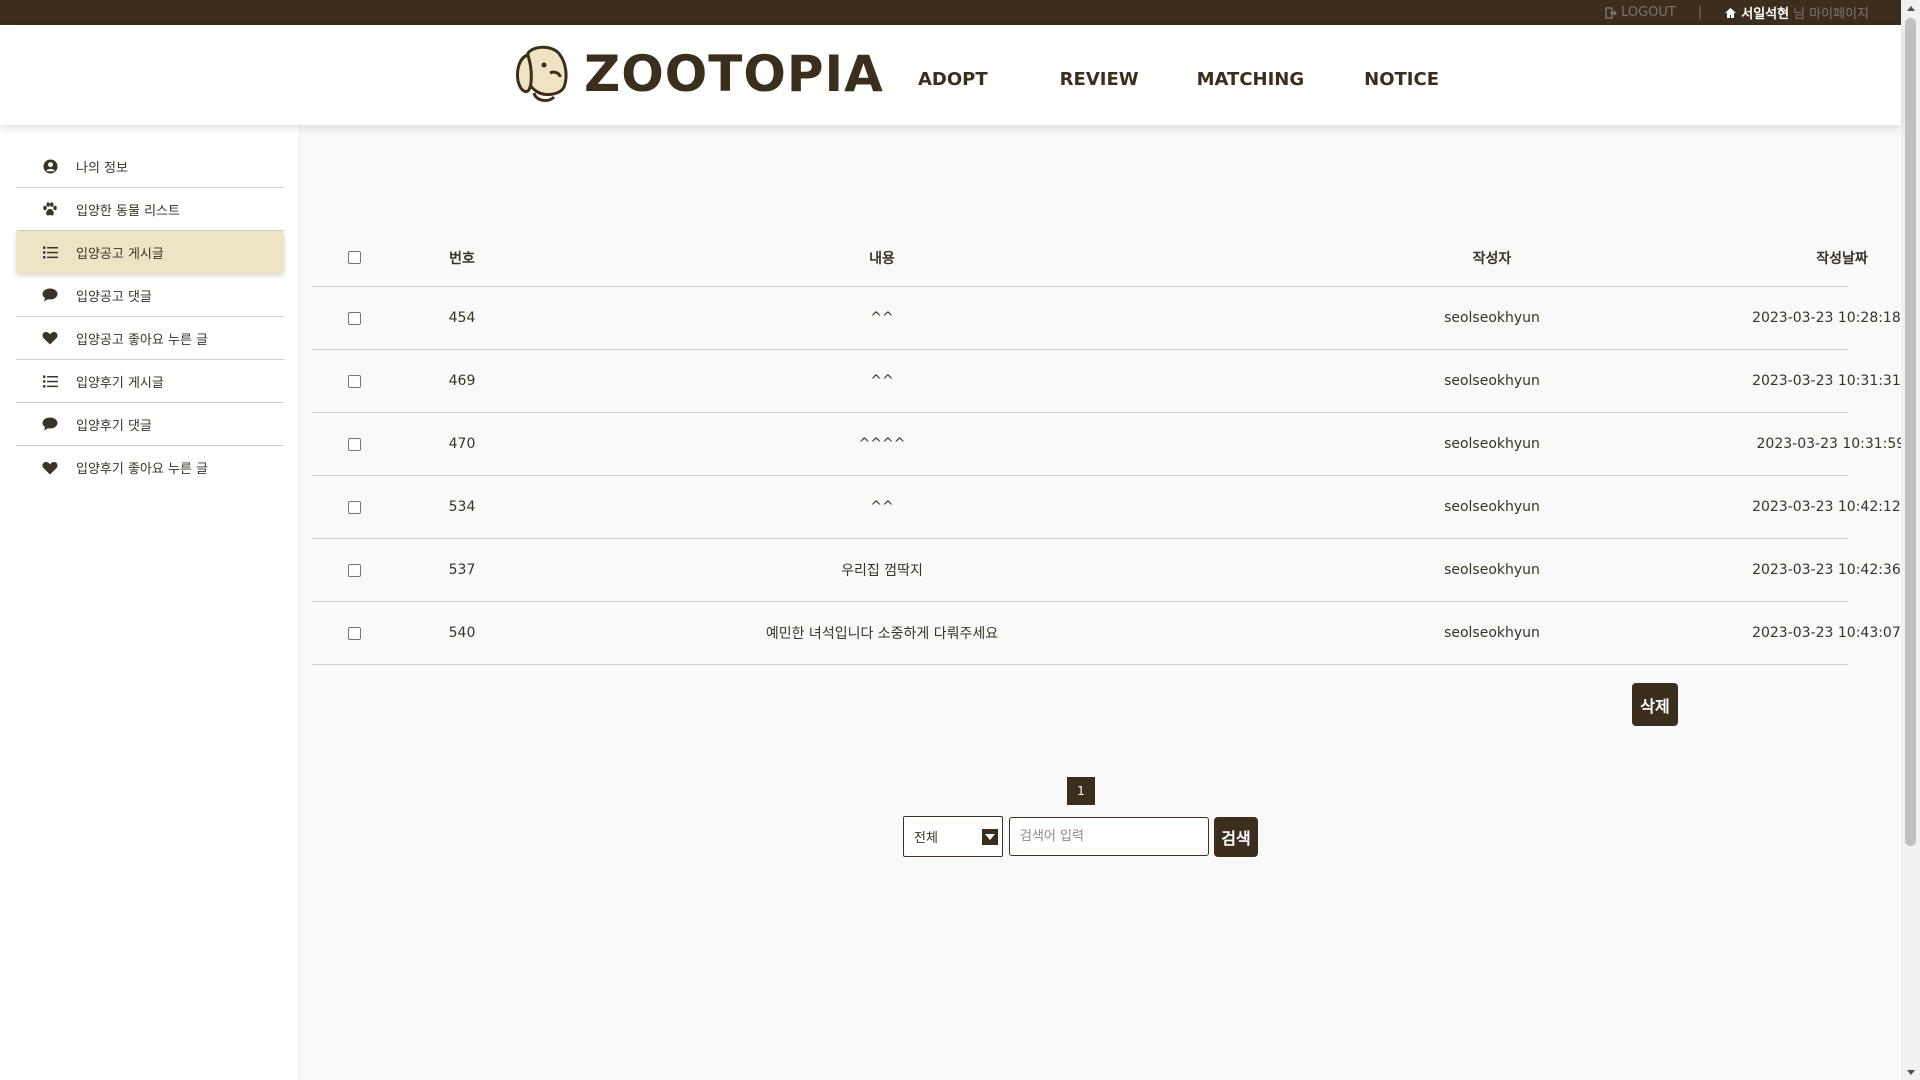 The height and width of the screenshot is (1080, 1920). Describe the element at coordinates (1731, 12) in the screenshot. I see `home-icon` at that location.